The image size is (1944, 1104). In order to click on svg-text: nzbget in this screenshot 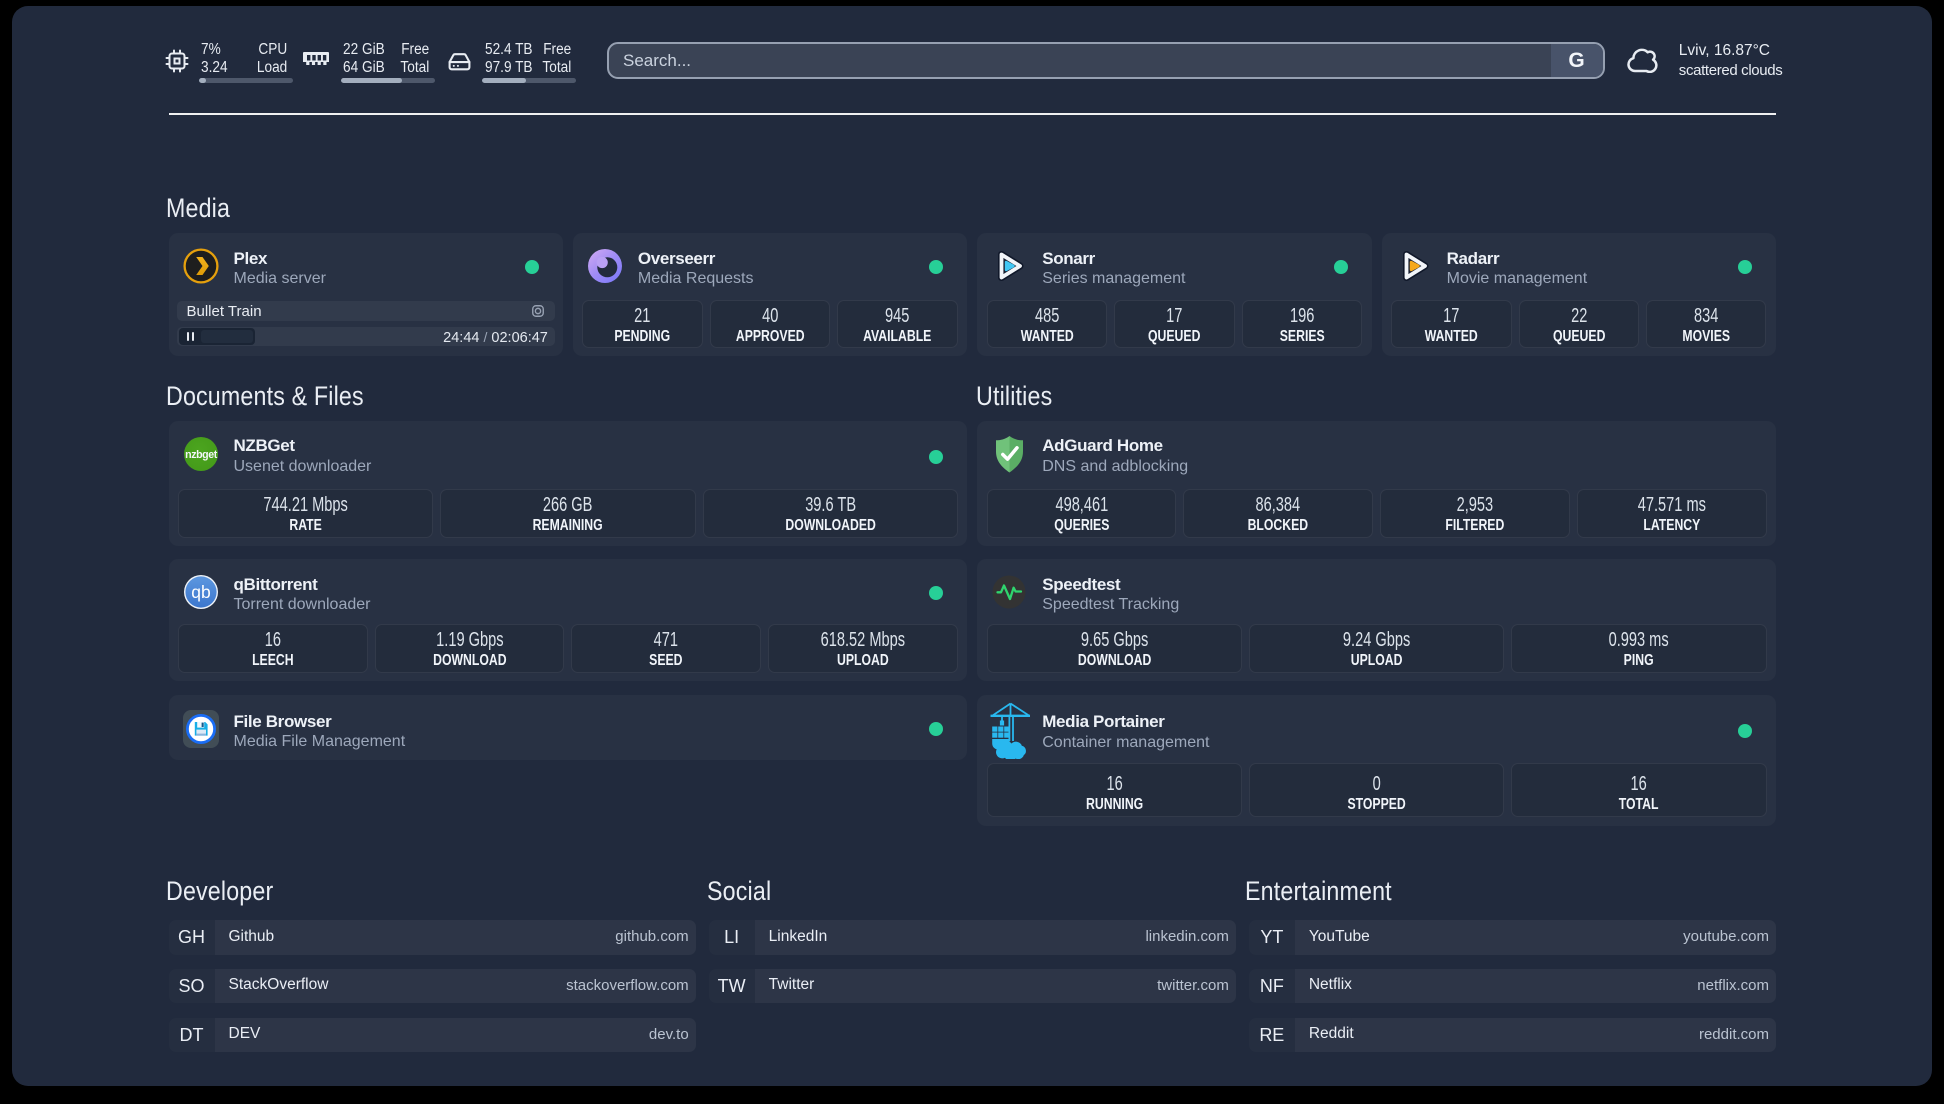, I will do `click(201, 454)`.